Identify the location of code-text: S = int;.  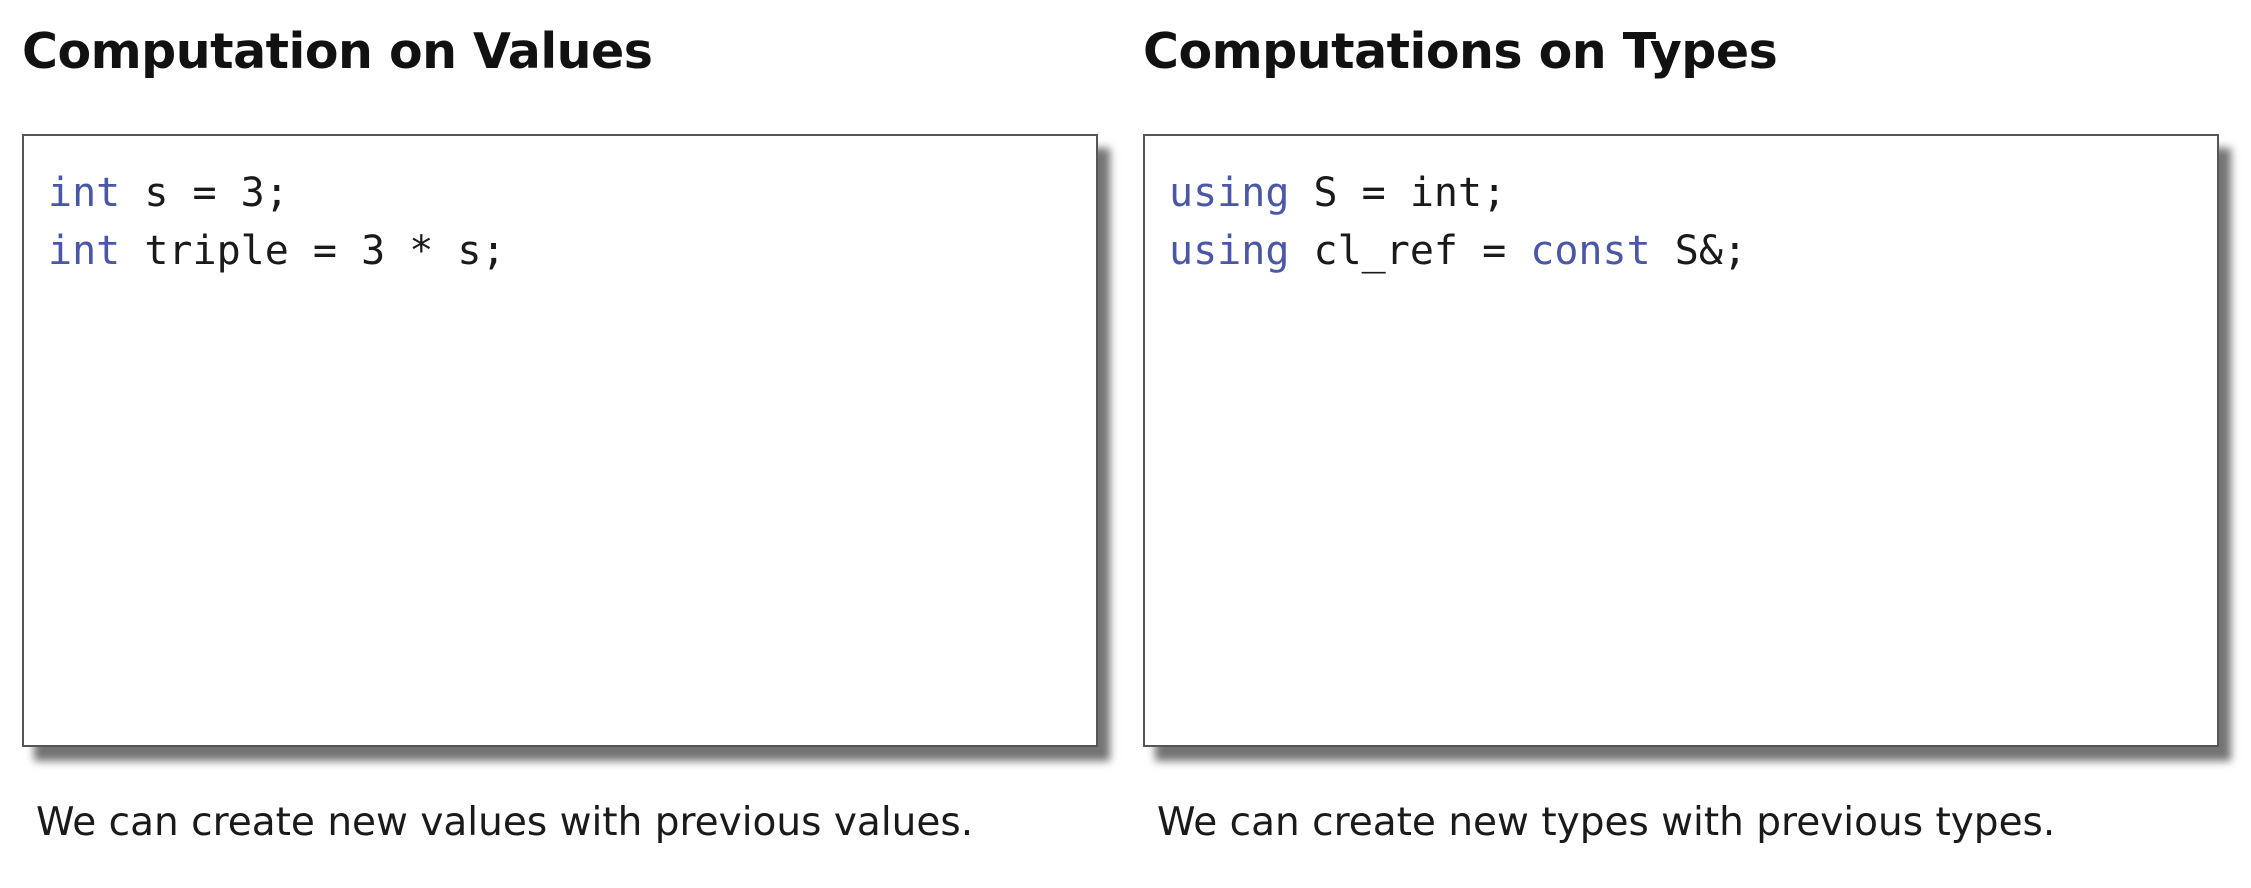
(1398, 193).